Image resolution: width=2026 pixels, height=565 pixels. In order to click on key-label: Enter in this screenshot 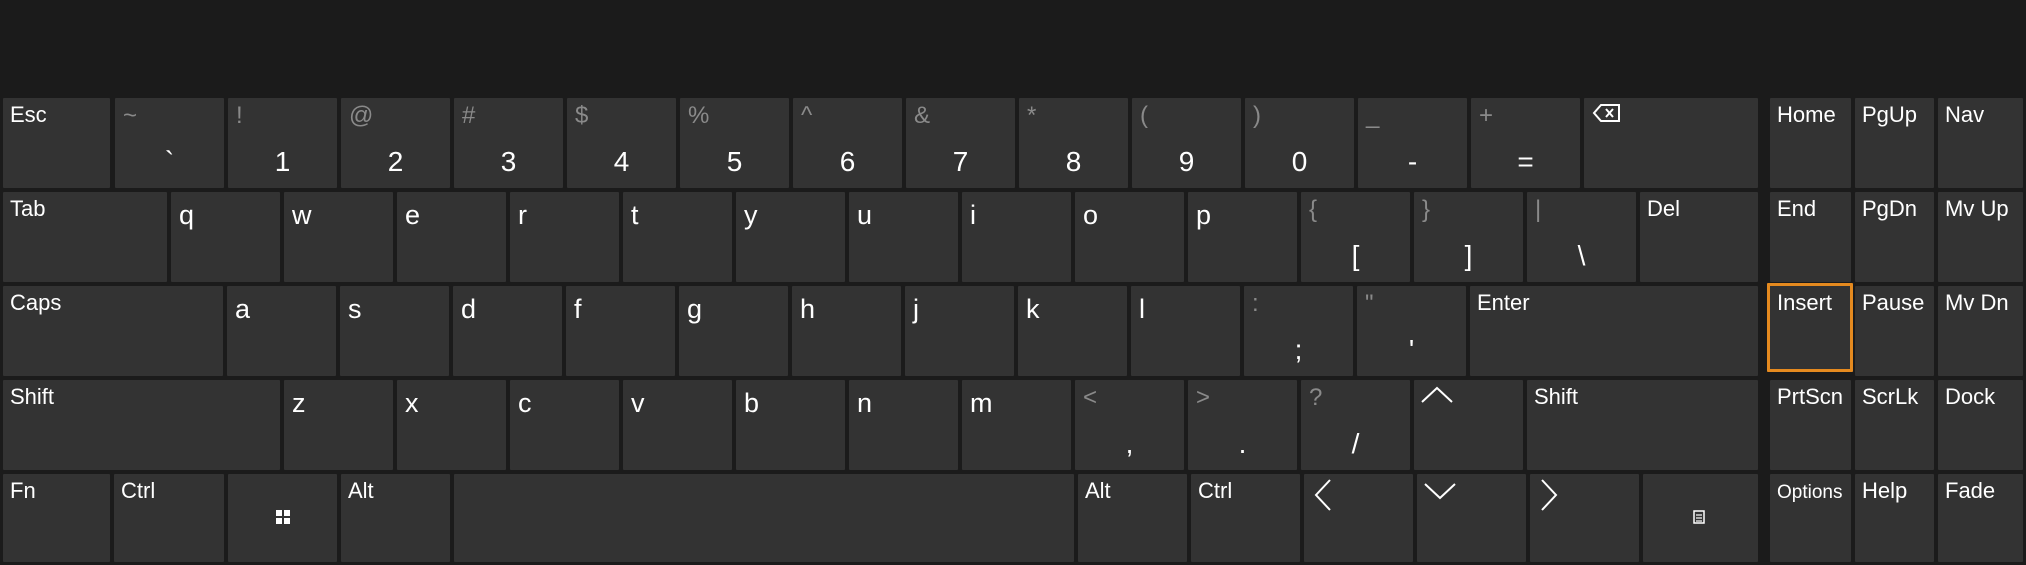, I will do `click(1503, 302)`.